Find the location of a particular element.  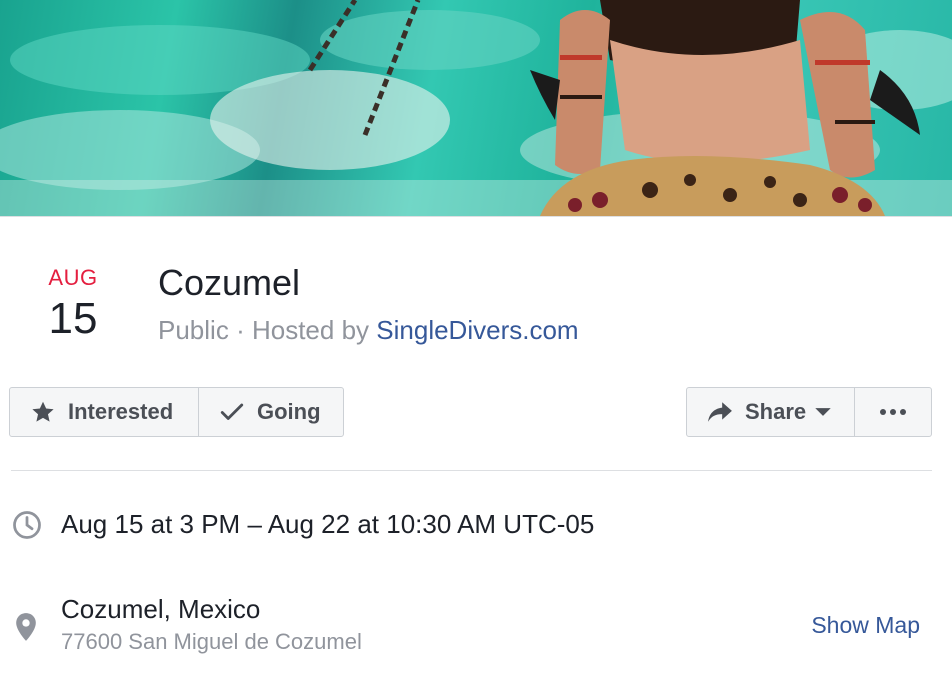

more-dots-icon is located at coordinates (893, 412).